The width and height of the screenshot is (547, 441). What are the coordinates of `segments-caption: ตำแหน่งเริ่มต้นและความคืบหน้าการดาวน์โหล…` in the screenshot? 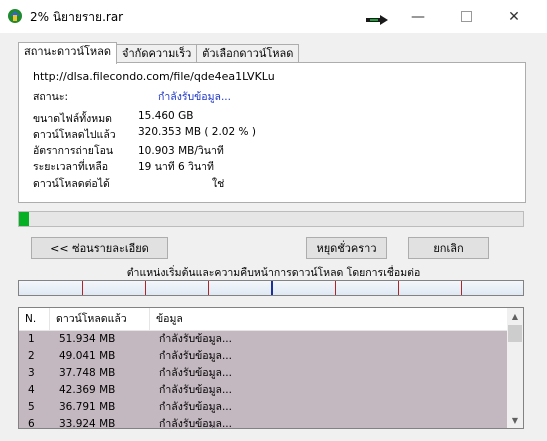 It's located at (273, 273).